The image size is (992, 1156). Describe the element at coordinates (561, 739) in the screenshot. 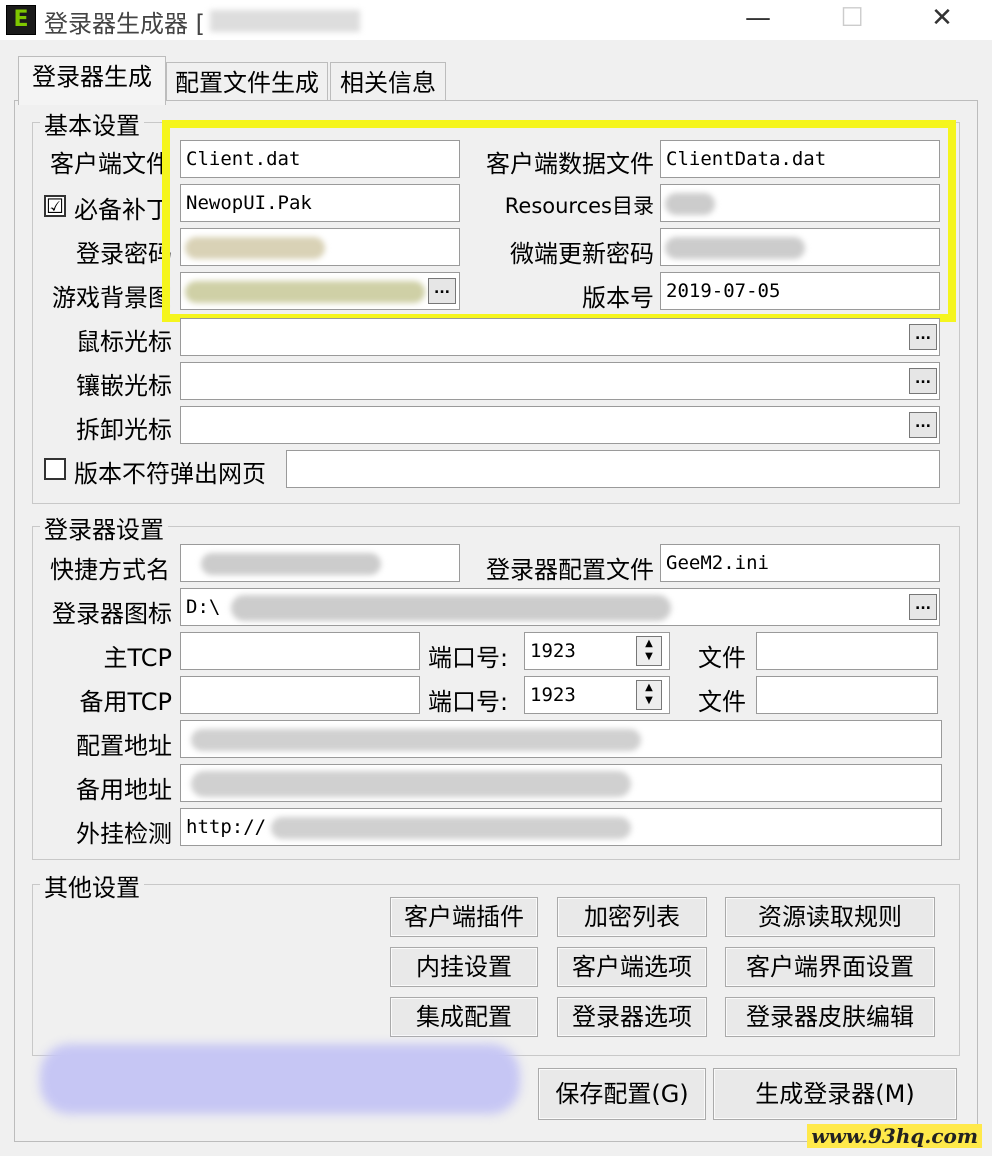

I see `config-address-input` at that location.